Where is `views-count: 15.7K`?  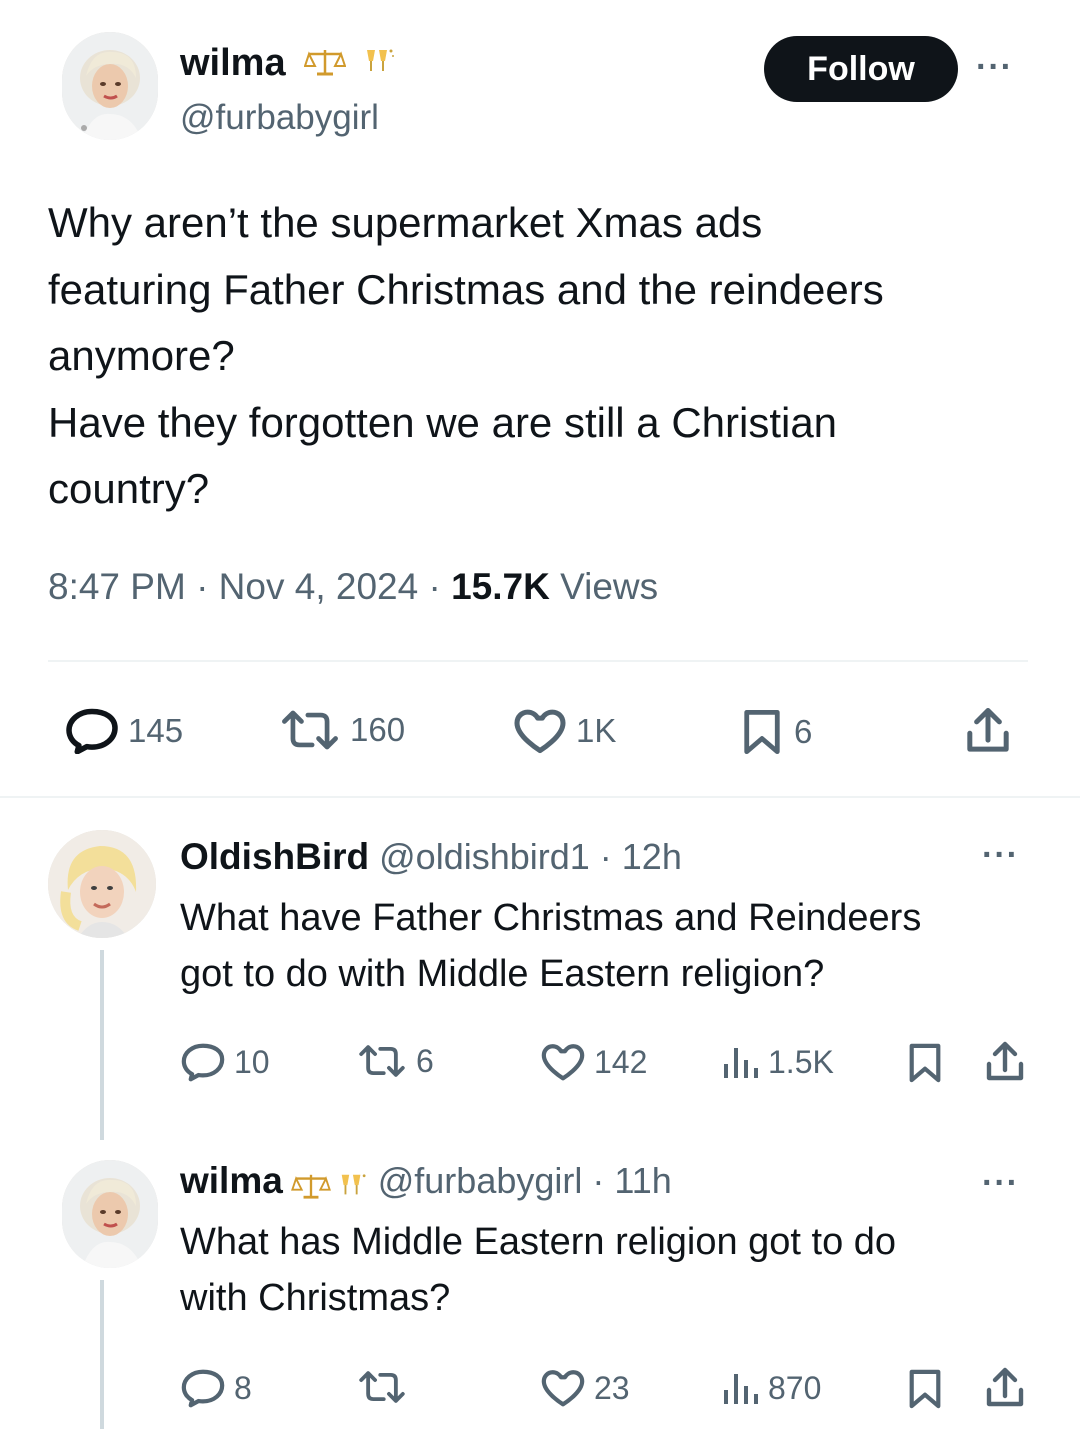 views-count: 15.7K is located at coordinates (500, 586).